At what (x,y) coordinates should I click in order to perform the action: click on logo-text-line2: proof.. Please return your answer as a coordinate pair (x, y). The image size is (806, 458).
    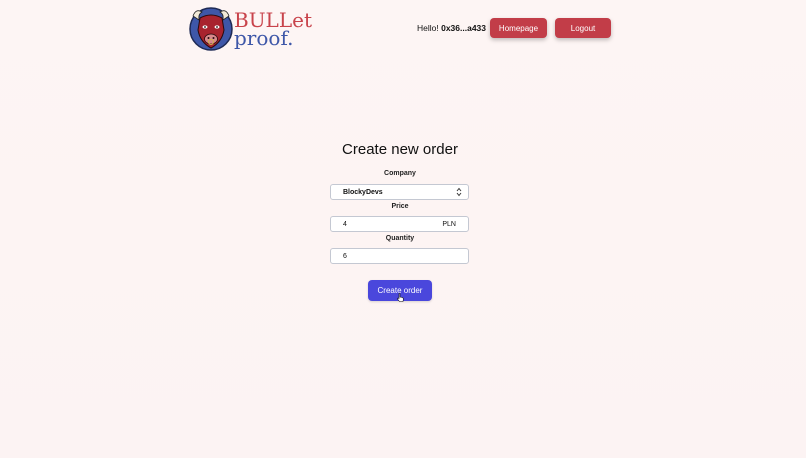
    Looking at the image, I should click on (264, 38).